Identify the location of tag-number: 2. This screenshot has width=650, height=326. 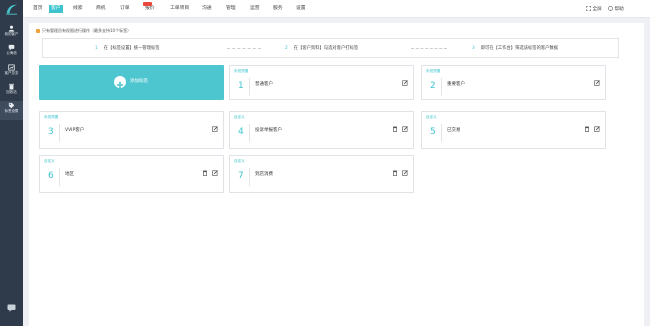
(433, 86).